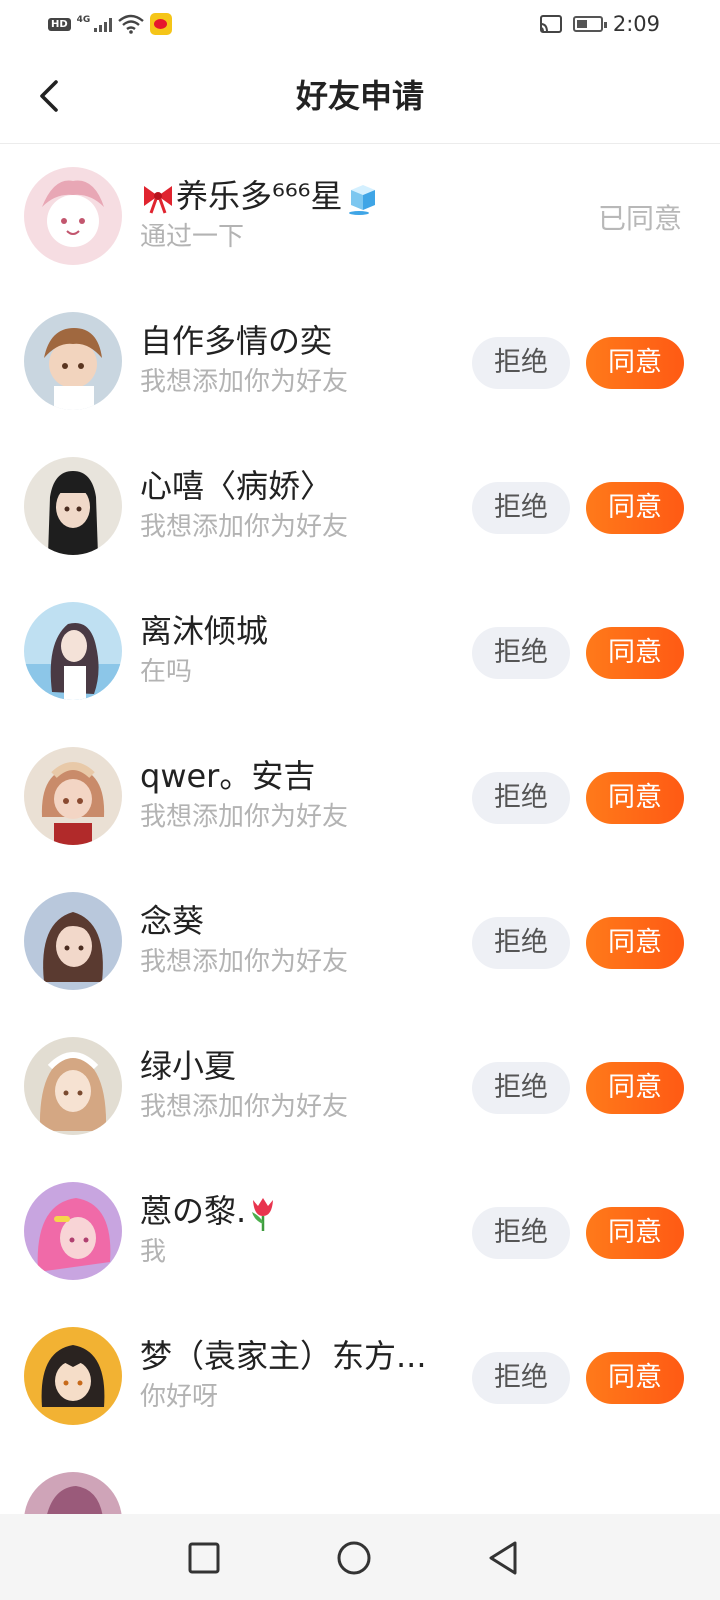 The image size is (720, 1600). Describe the element at coordinates (636, 24) in the screenshot. I see `status-time: 2:09` at that location.